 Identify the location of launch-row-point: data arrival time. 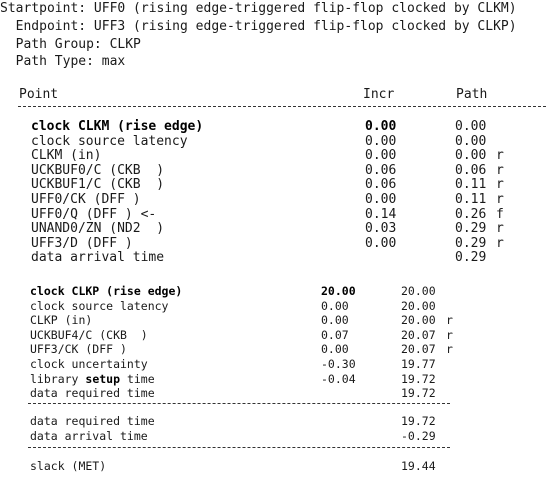
(98, 258).